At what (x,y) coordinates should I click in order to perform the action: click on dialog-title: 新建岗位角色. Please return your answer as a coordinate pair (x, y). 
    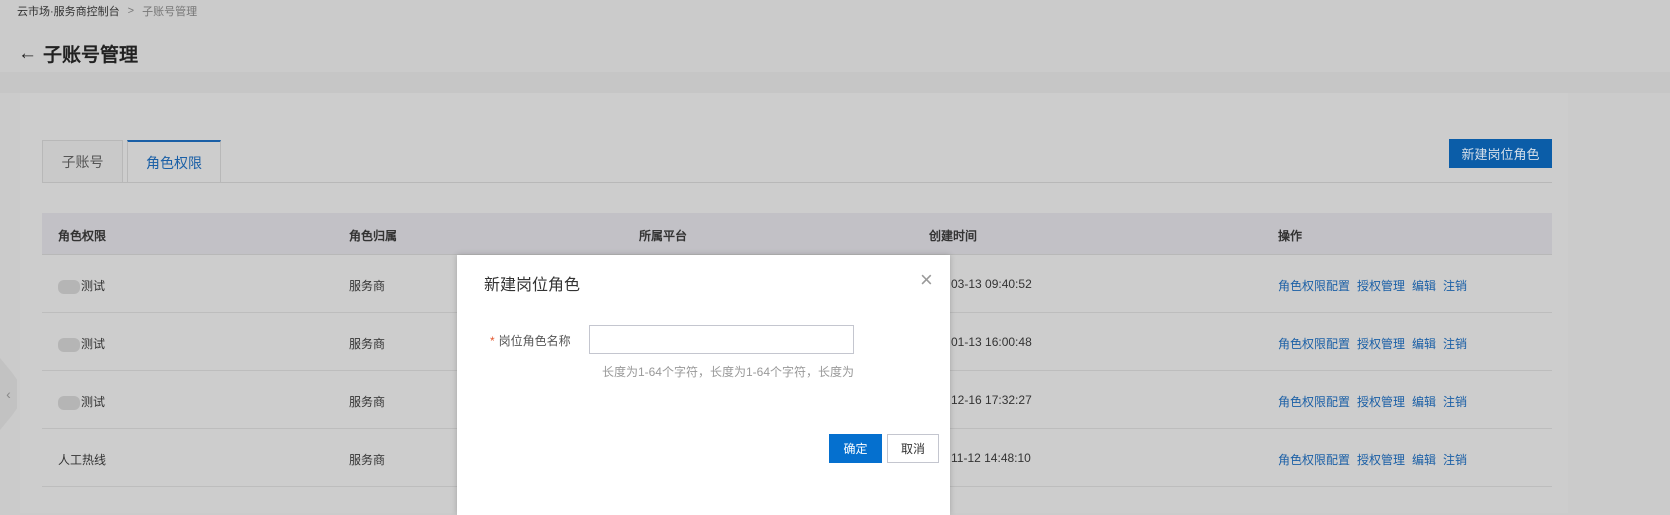
    Looking at the image, I should click on (532, 285).